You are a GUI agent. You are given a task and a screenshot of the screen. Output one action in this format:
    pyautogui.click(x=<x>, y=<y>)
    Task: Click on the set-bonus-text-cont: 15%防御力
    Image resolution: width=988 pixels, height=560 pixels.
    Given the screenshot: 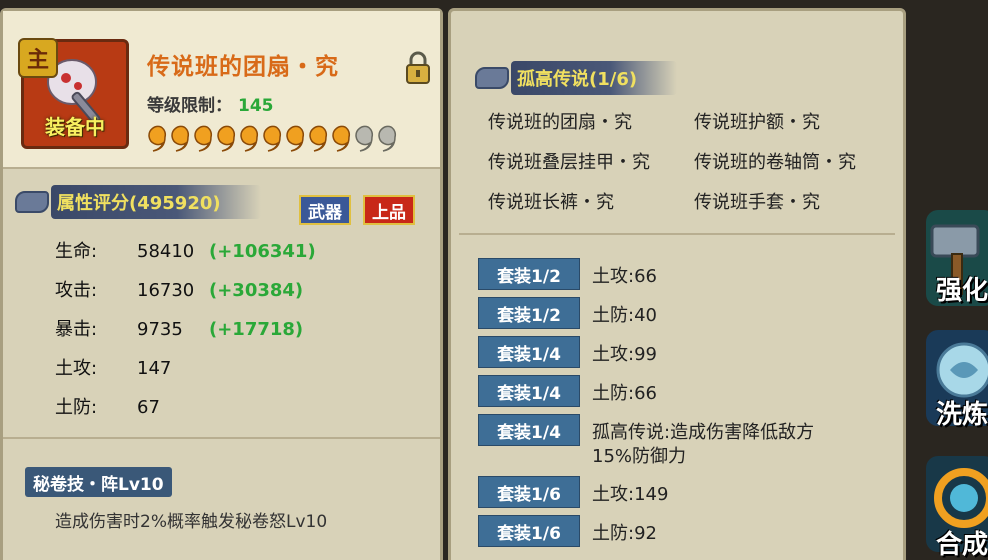 What is the action you would take?
    pyautogui.click(x=639, y=456)
    